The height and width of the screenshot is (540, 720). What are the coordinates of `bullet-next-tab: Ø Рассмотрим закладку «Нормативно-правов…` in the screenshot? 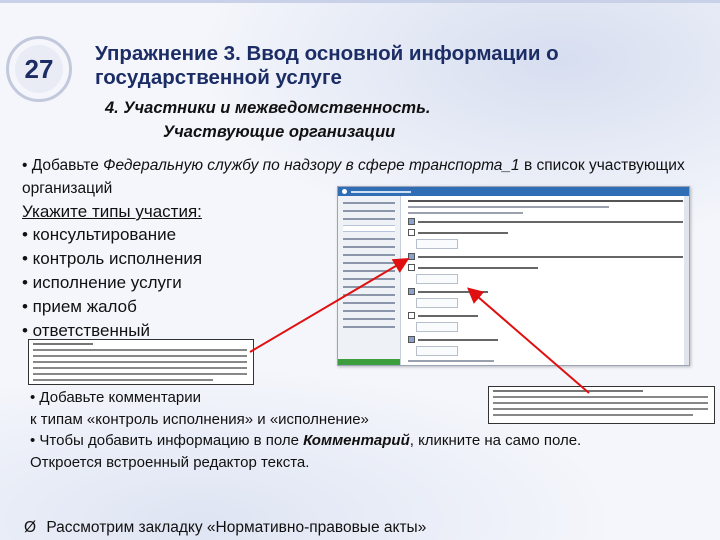 It's located at (225, 527).